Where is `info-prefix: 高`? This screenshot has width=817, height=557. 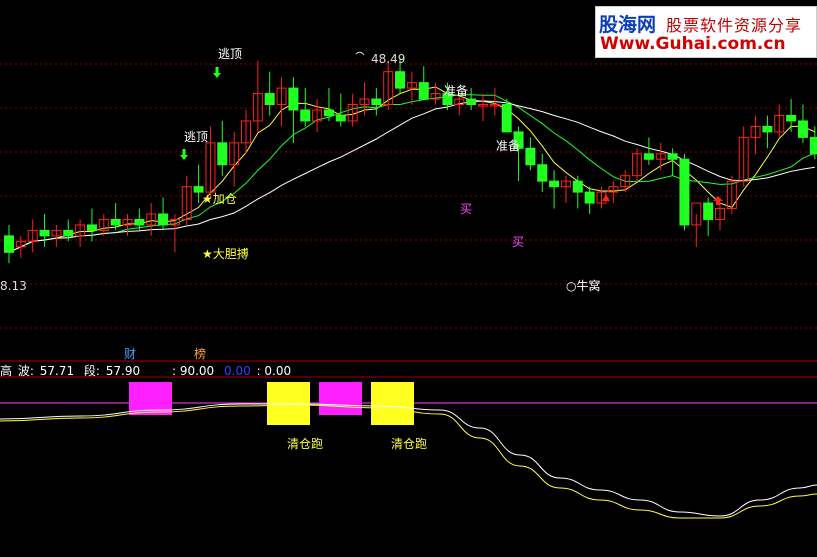 info-prefix: 高 is located at coordinates (6, 371).